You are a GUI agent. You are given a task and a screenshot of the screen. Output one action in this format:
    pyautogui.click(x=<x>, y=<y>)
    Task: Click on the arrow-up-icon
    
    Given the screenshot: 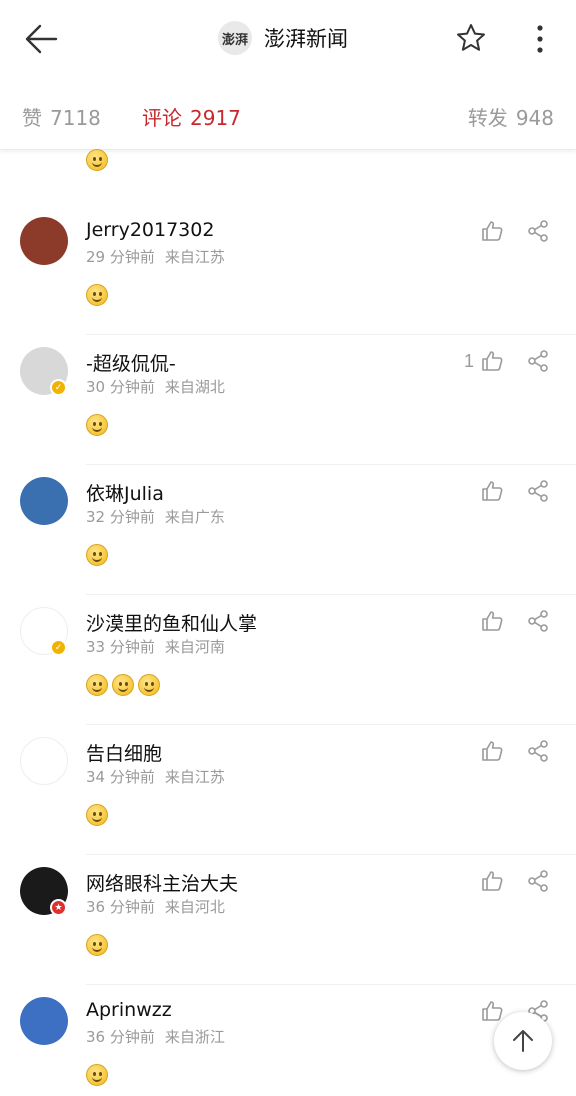 What is the action you would take?
    pyautogui.click(x=523, y=1041)
    